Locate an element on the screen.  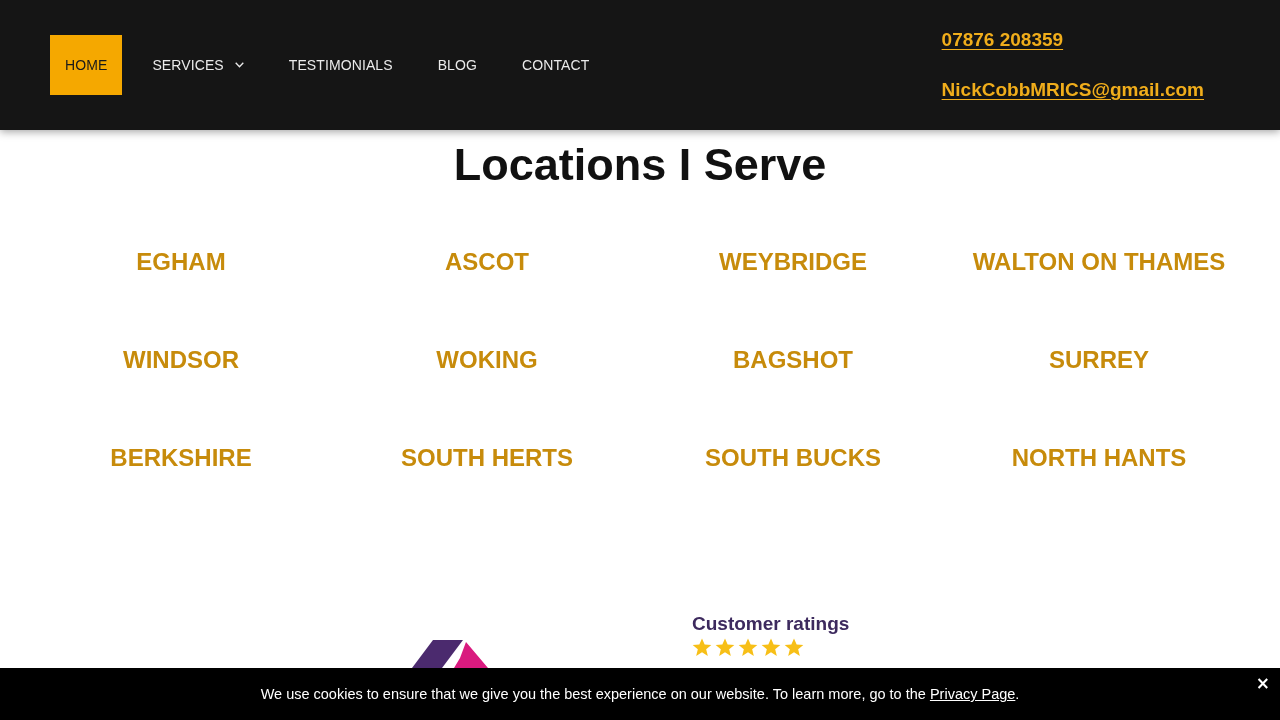
location-label: BERKSHIRE is located at coordinates (181, 458).